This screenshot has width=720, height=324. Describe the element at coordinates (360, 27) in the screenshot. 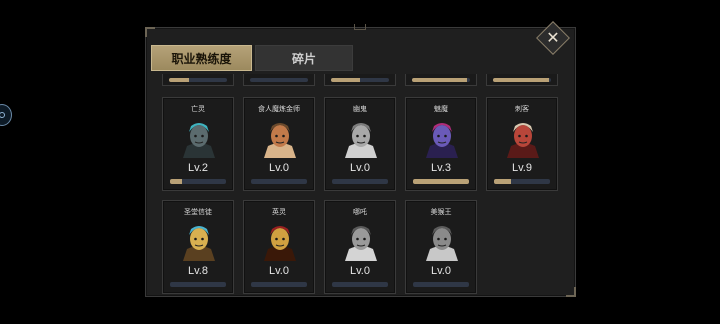

I see `top-ornament` at that location.